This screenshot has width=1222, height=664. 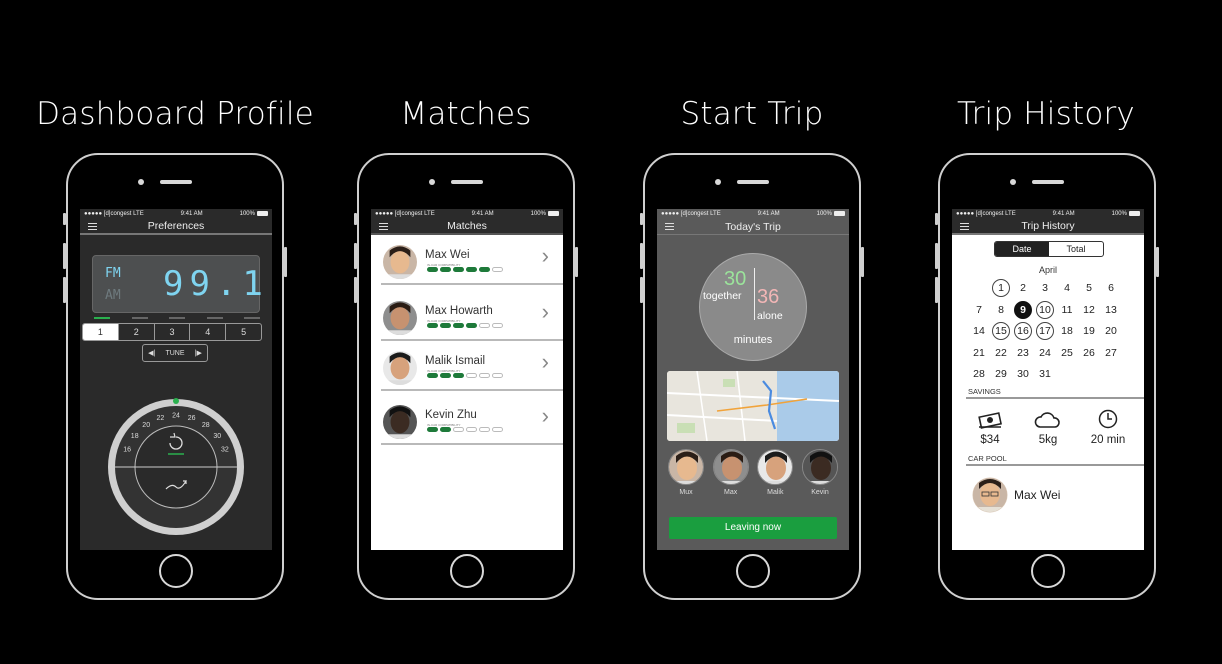 I want to click on temperature-dial: 161820 22 24 26 283032, so click(x=176, y=467).